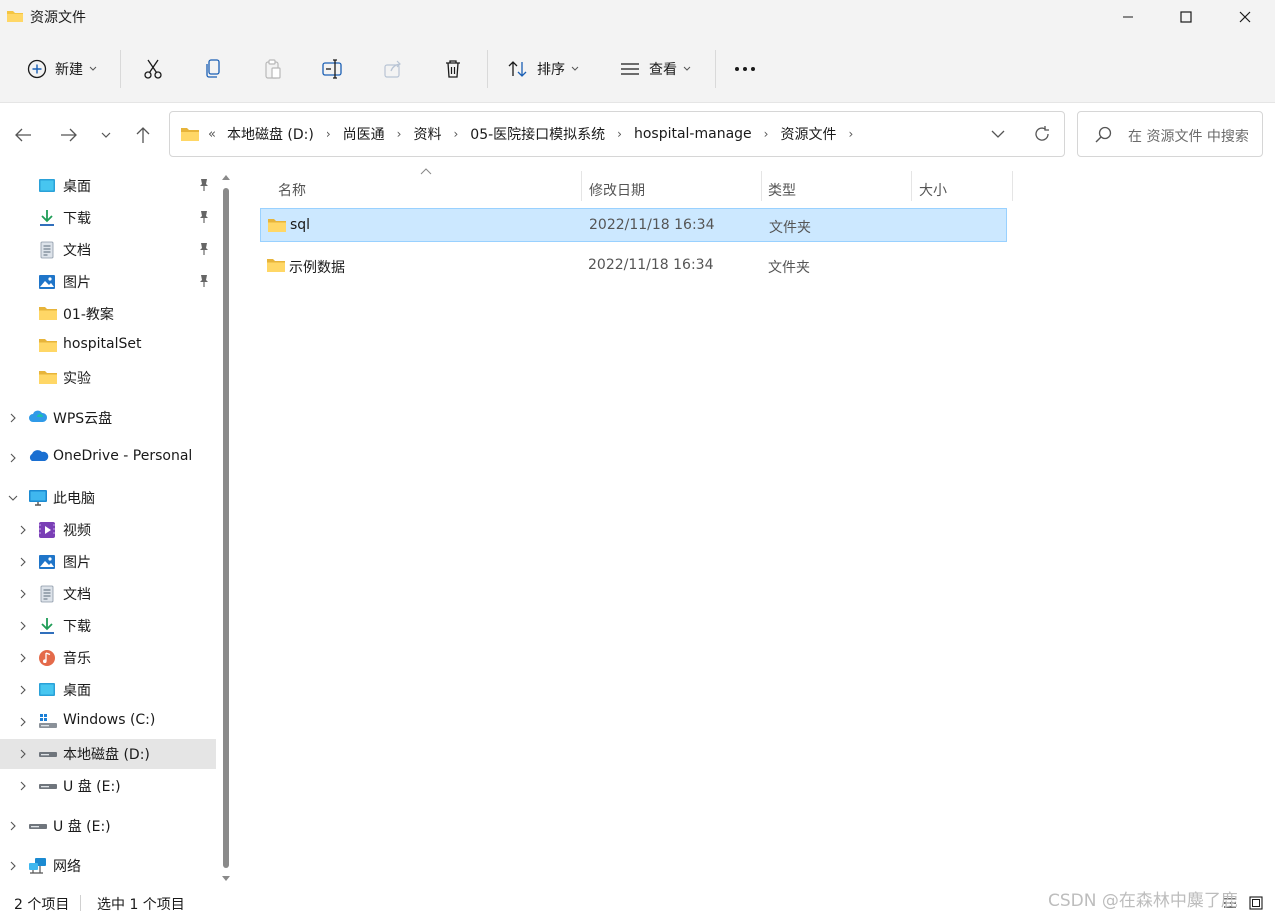 Image resolution: width=1275 pixels, height=916 pixels. I want to click on sidebar-item-pc-6: Windows (C:), so click(108, 722).